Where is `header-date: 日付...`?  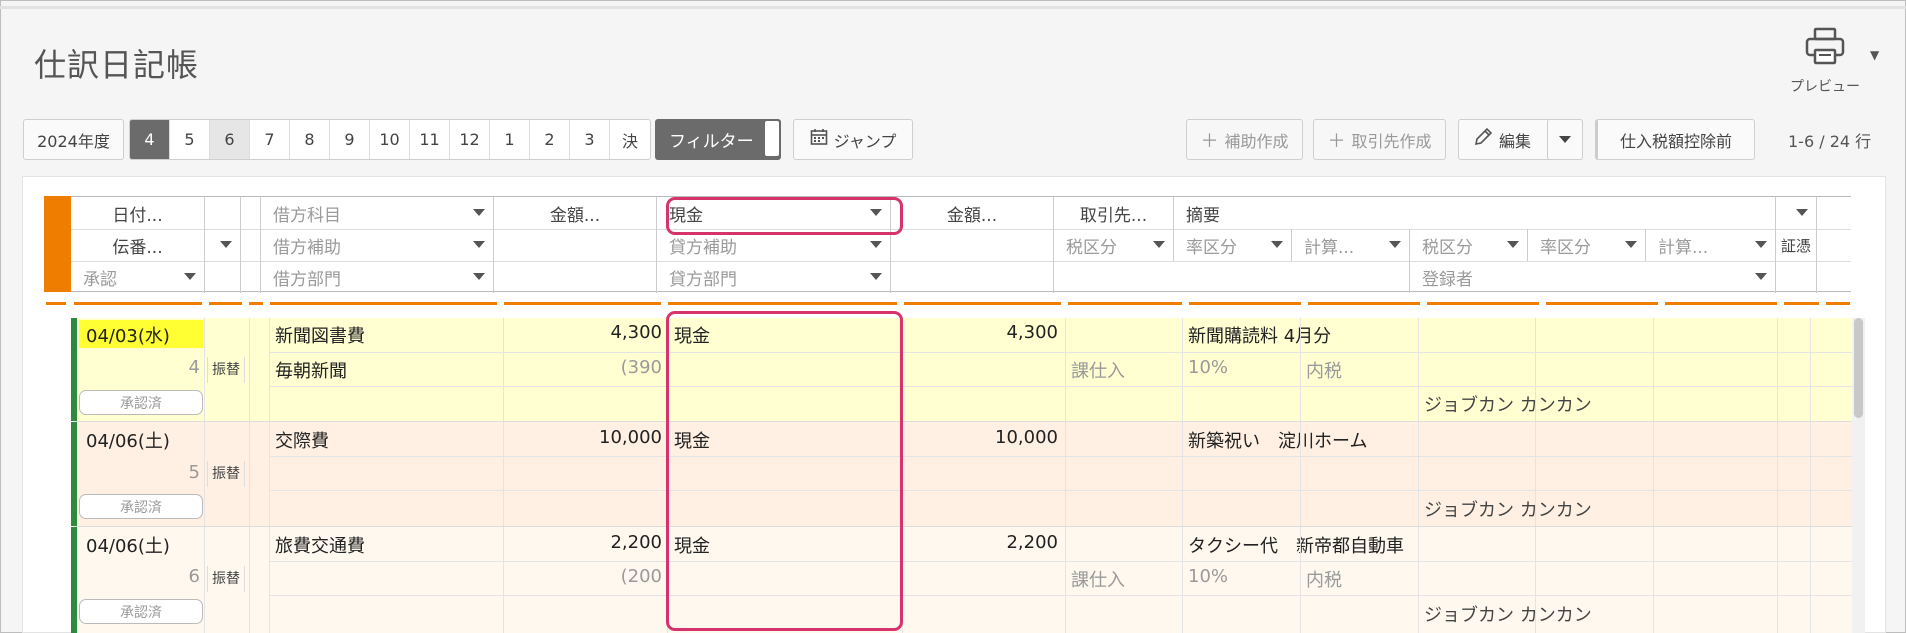
header-date: 日付... is located at coordinates (138, 213).